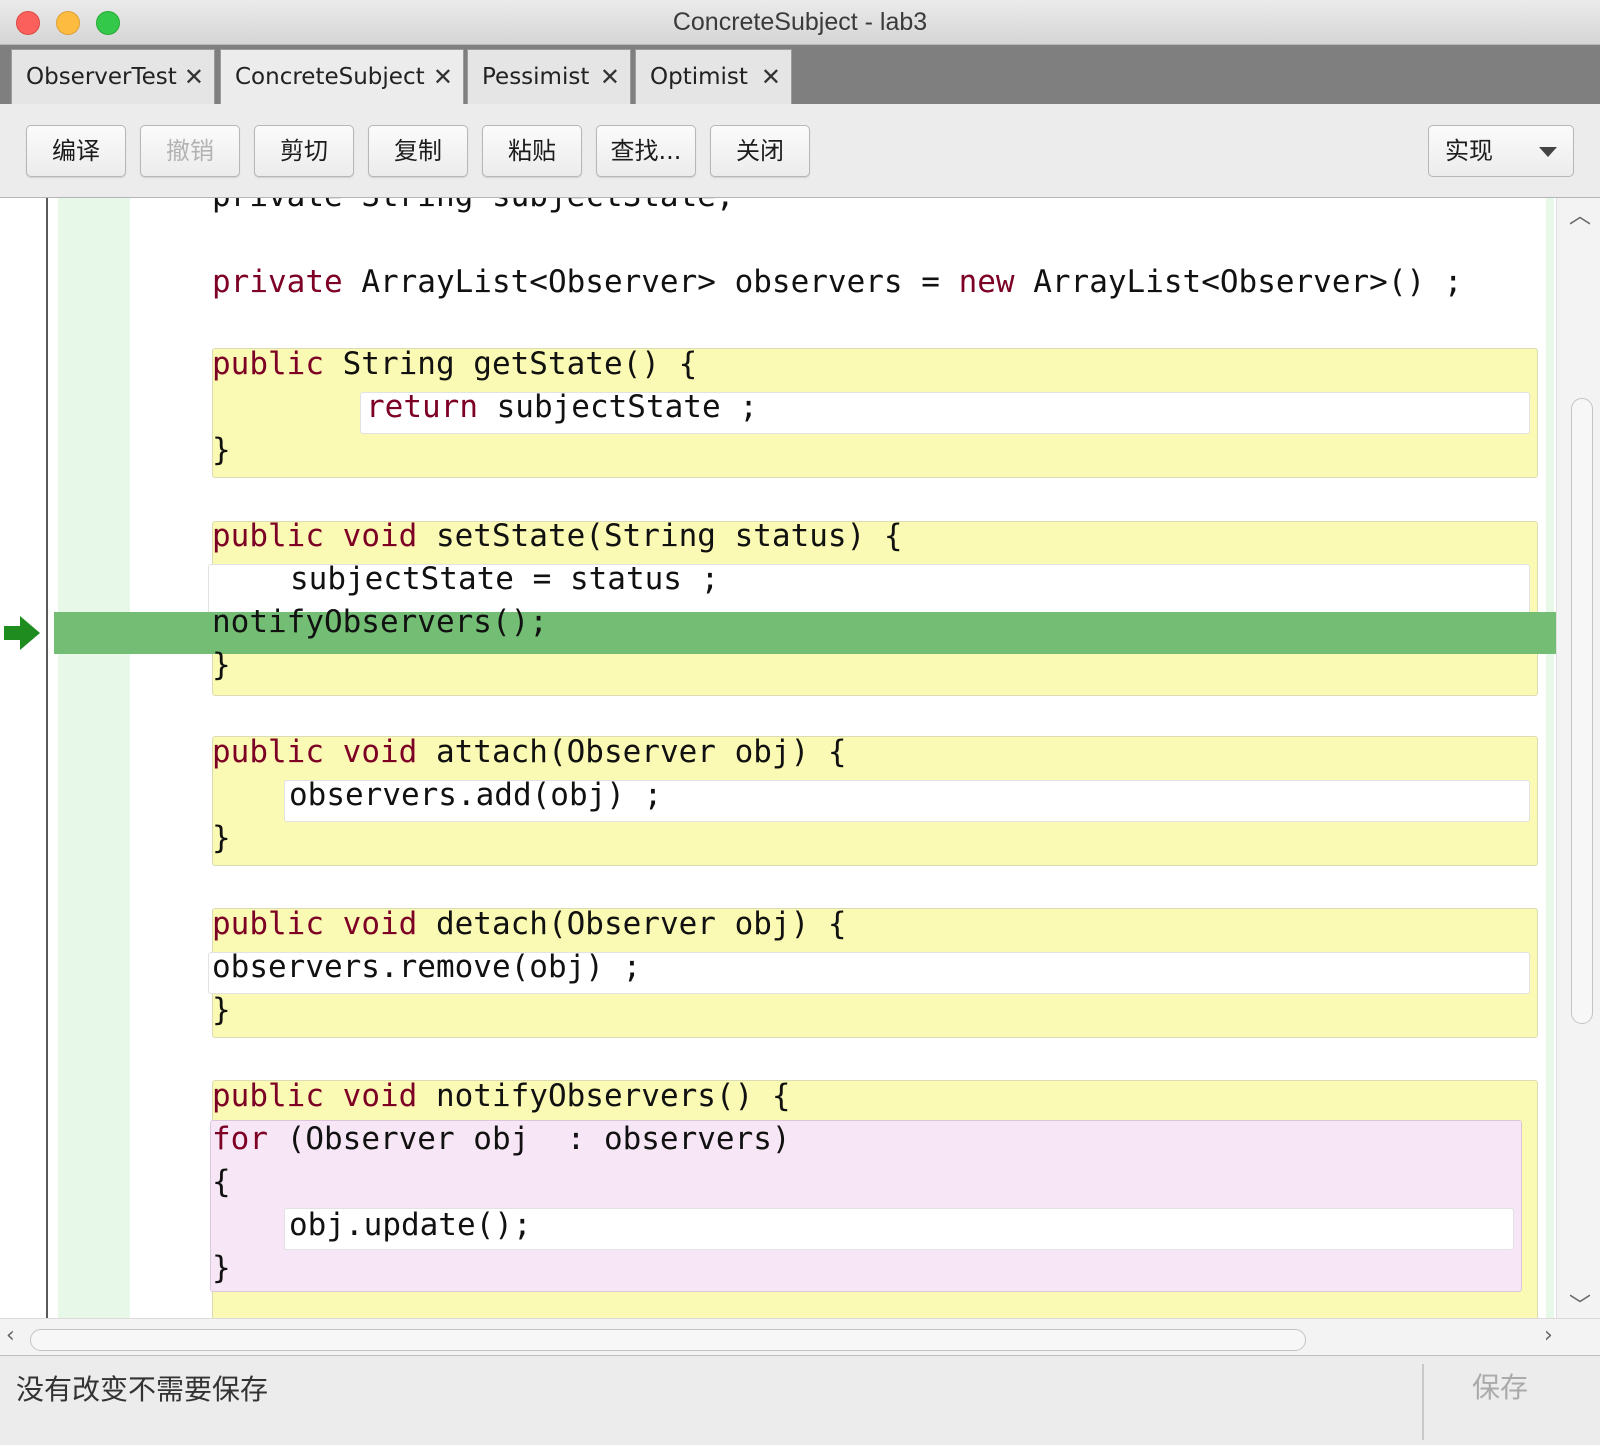  I want to click on code-line: public void detach(Observer obj) {, so click(529, 924).